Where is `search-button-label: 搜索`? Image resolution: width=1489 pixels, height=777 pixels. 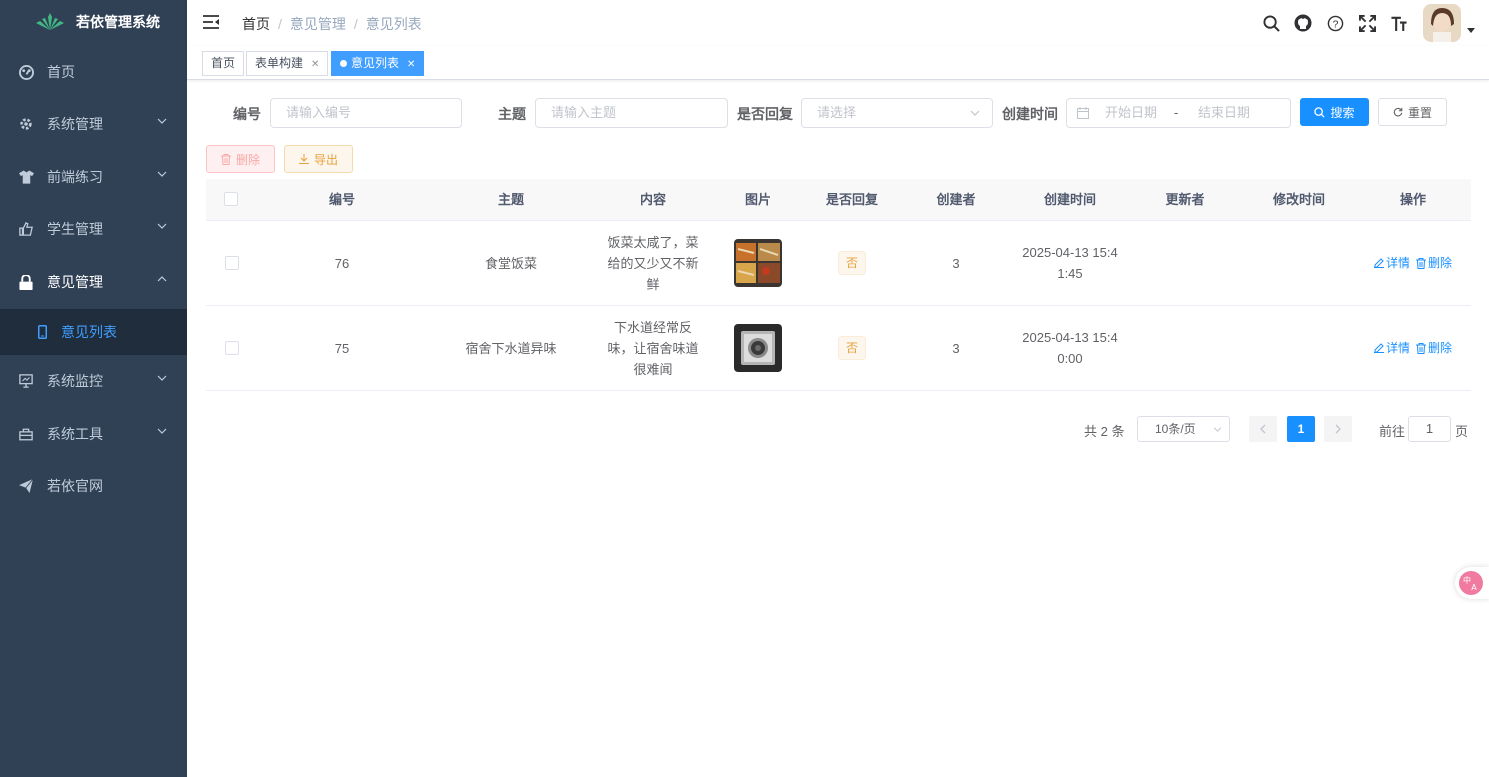 search-button-label: 搜索 is located at coordinates (1342, 112).